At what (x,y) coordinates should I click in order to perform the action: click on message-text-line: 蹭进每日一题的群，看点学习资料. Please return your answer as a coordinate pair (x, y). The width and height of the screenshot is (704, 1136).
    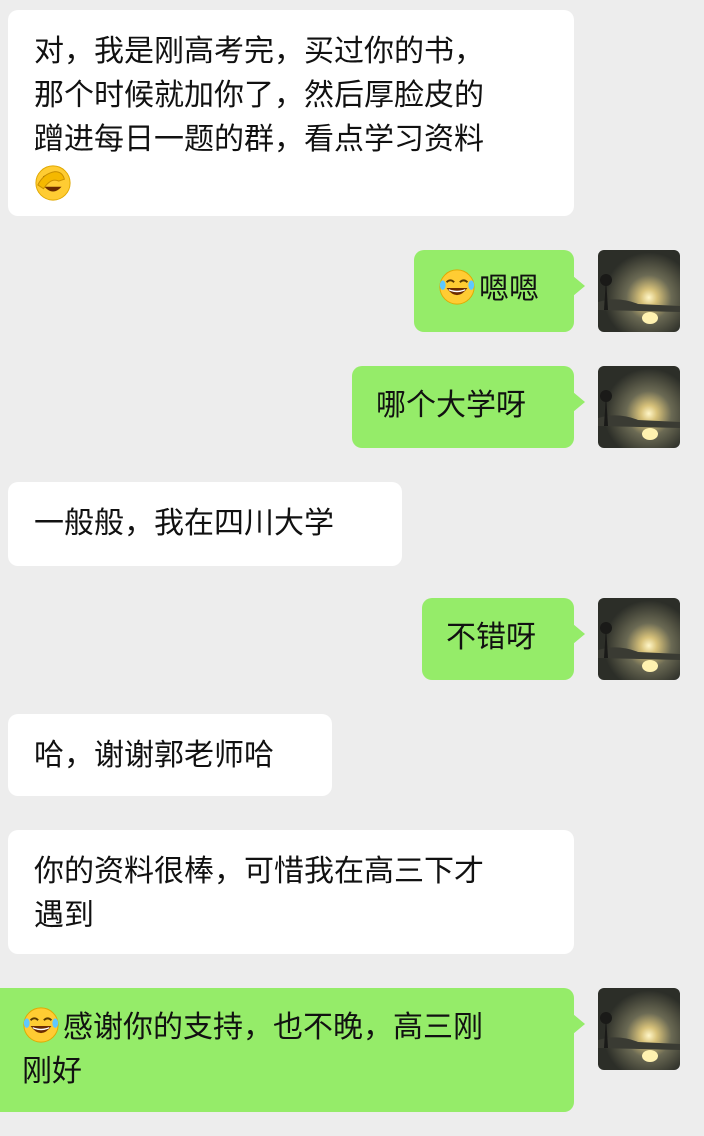
    Looking at the image, I should click on (259, 139).